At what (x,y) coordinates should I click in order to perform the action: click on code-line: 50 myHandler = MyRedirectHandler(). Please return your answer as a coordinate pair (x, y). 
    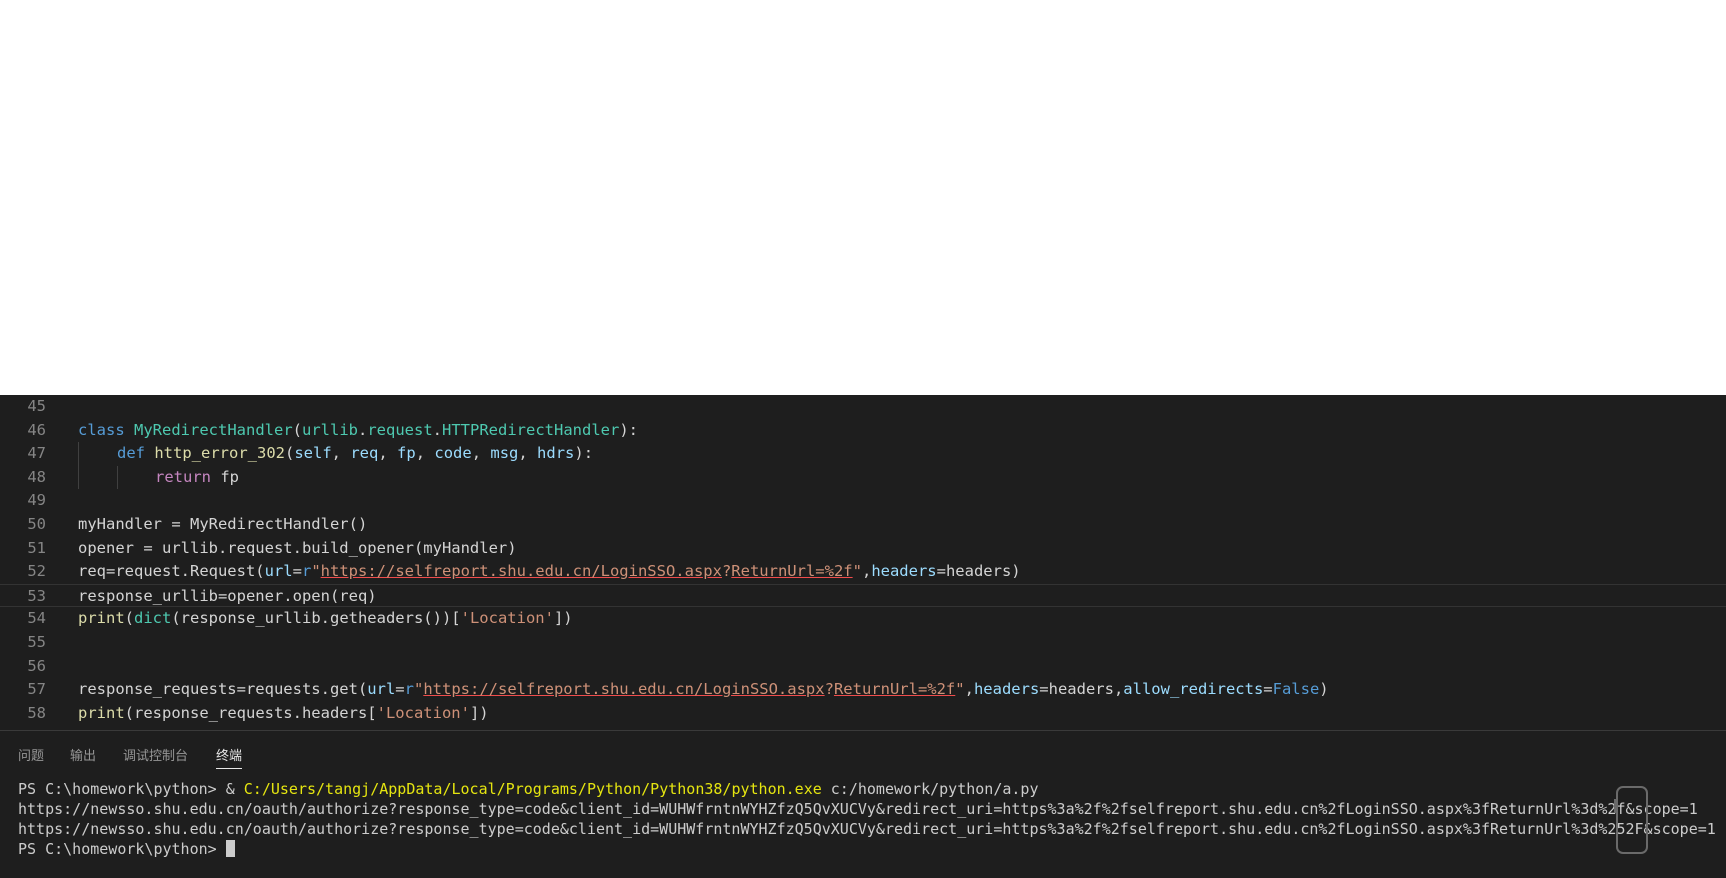
    Looking at the image, I should click on (863, 525).